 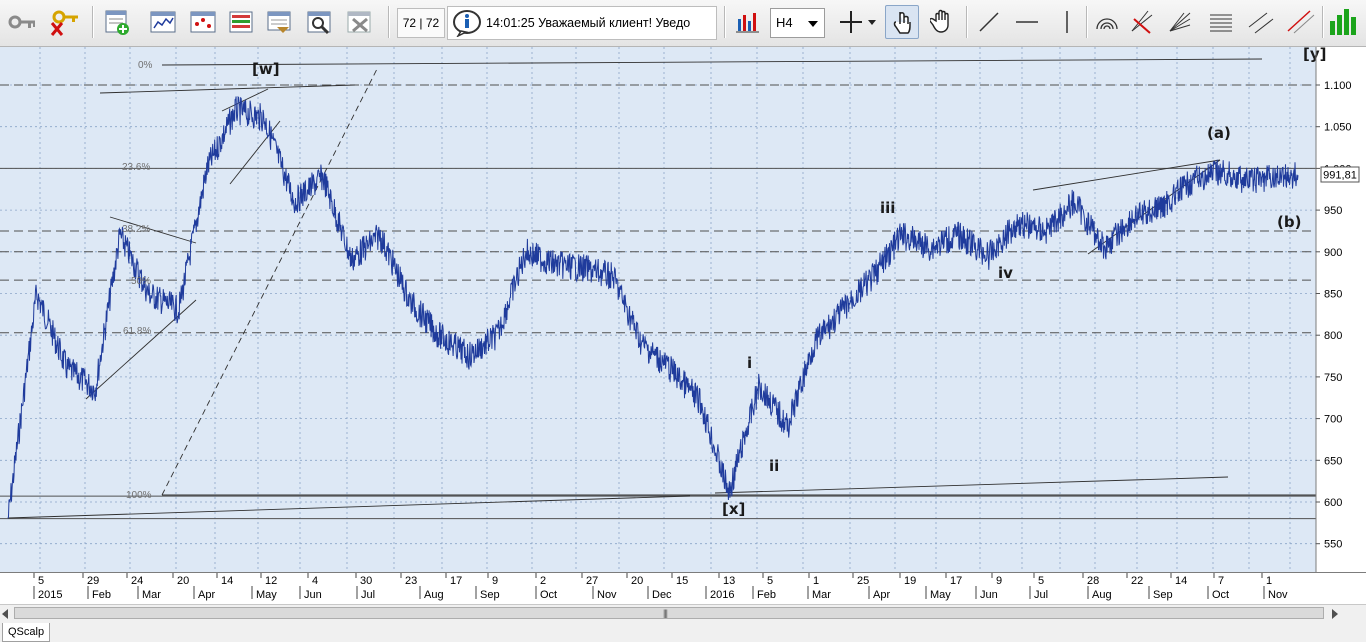 What do you see at coordinates (1333, 461) in the screenshot?
I see `y-tick-label: 650` at bounding box center [1333, 461].